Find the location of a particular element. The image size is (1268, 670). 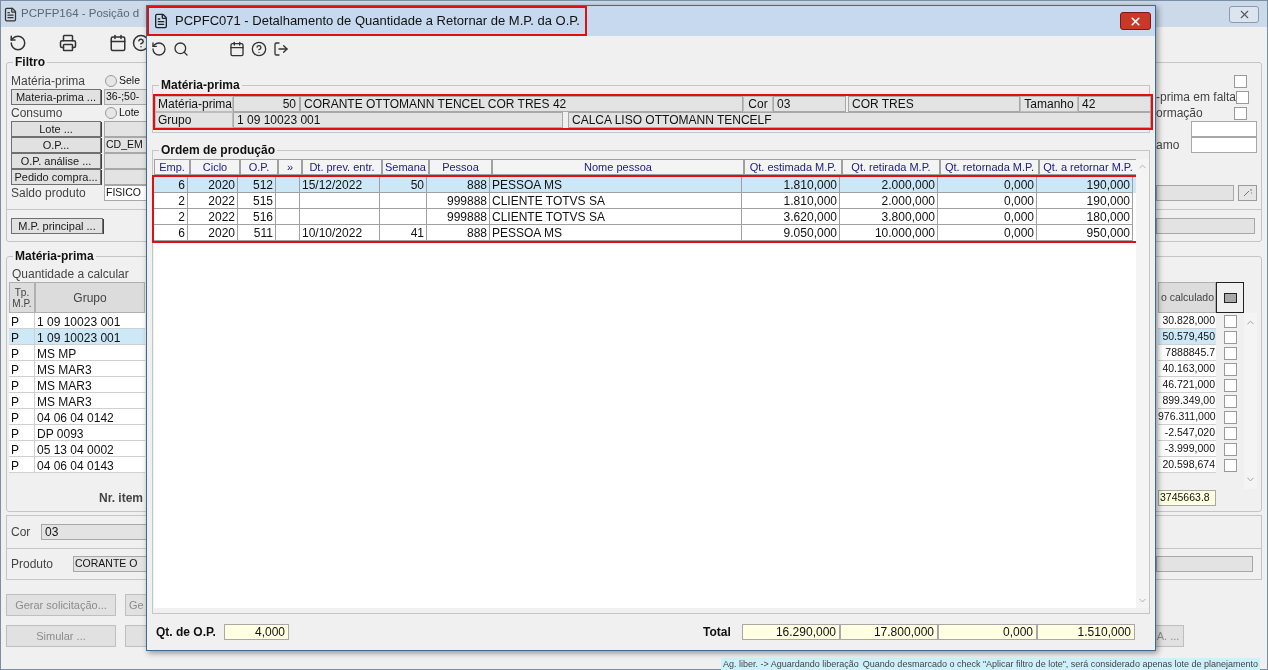

table-cell-text: 511 is located at coordinates (263, 233).